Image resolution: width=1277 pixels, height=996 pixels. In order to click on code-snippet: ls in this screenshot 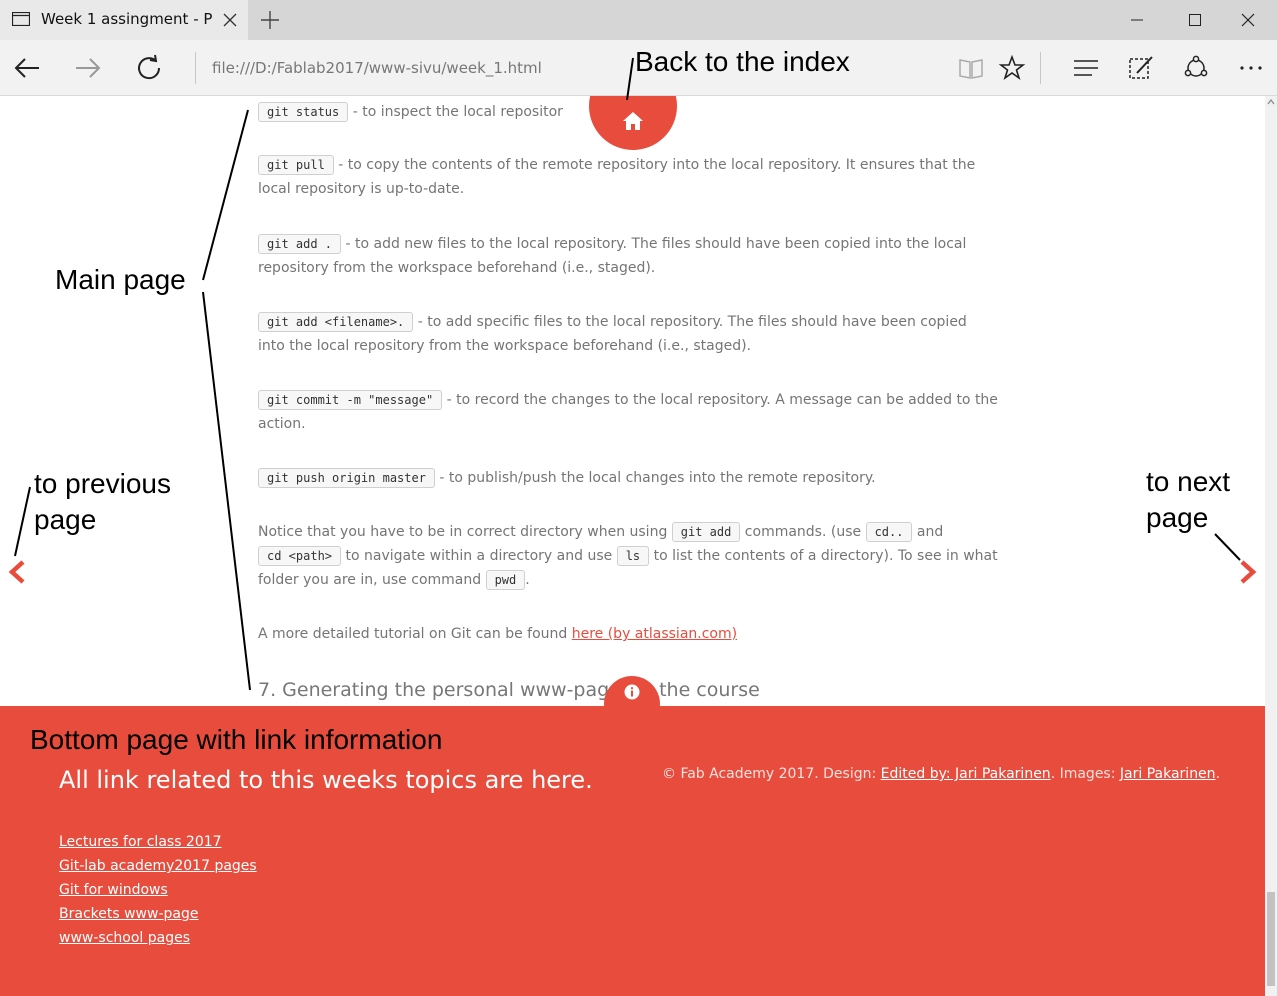, I will do `click(633, 556)`.